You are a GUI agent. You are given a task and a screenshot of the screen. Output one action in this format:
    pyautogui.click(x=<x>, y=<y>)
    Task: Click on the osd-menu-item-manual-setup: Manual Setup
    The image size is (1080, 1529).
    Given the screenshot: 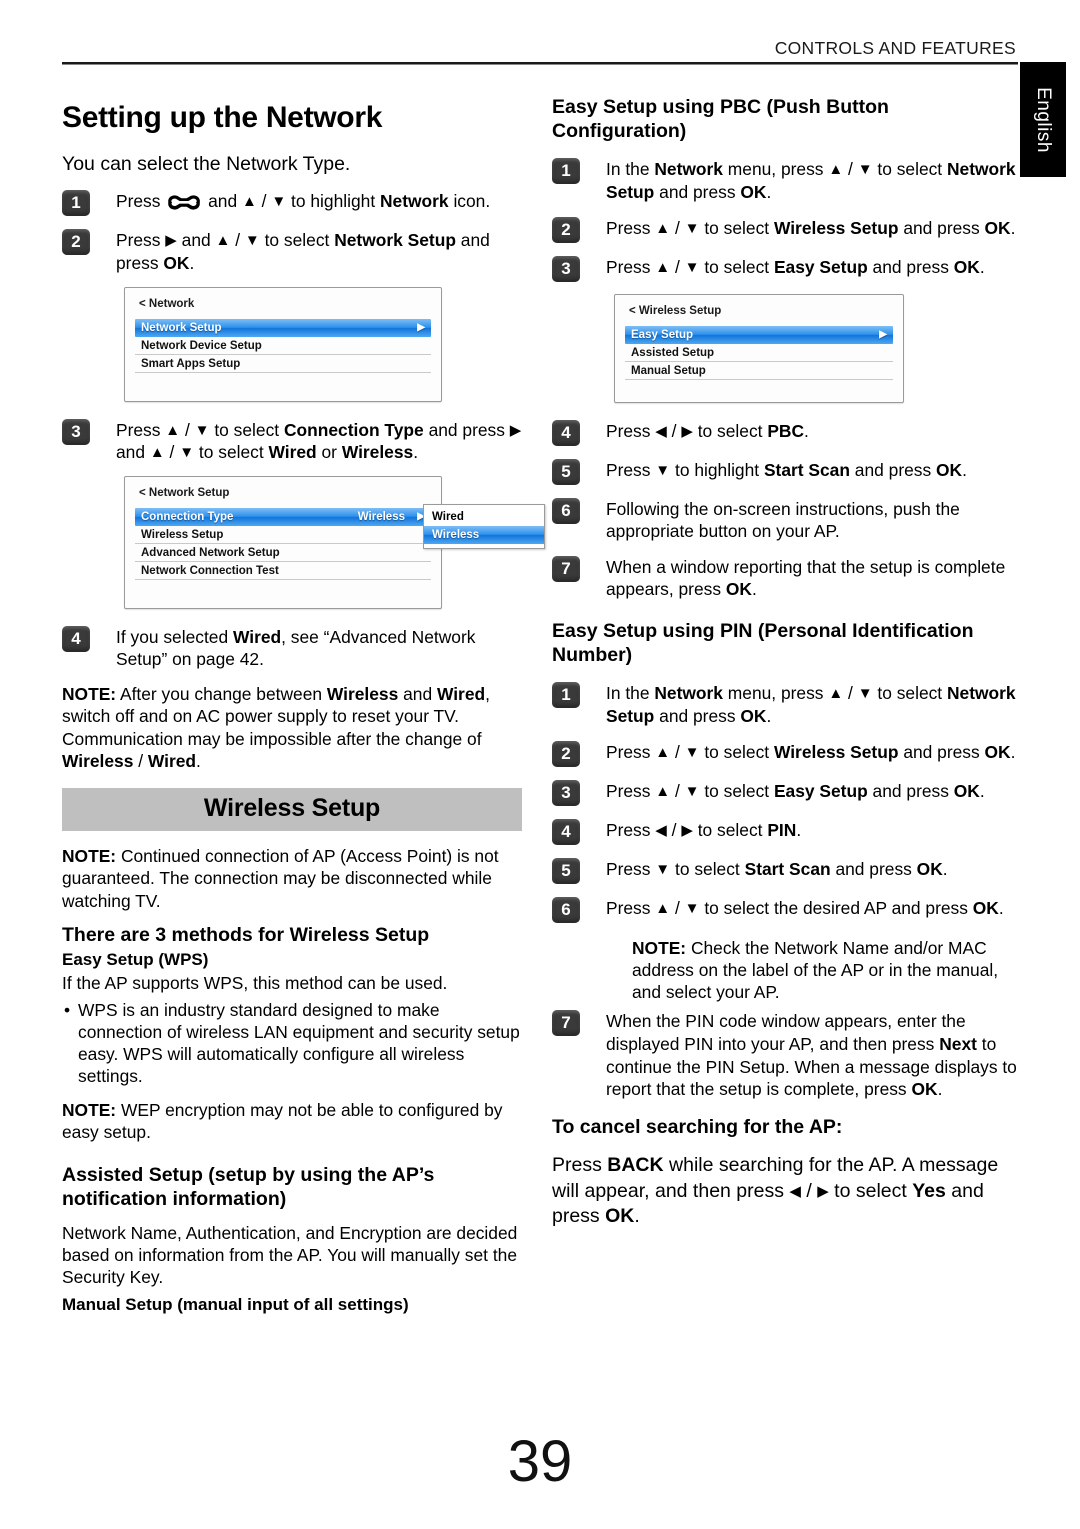 What is the action you would take?
    pyautogui.click(x=759, y=371)
    